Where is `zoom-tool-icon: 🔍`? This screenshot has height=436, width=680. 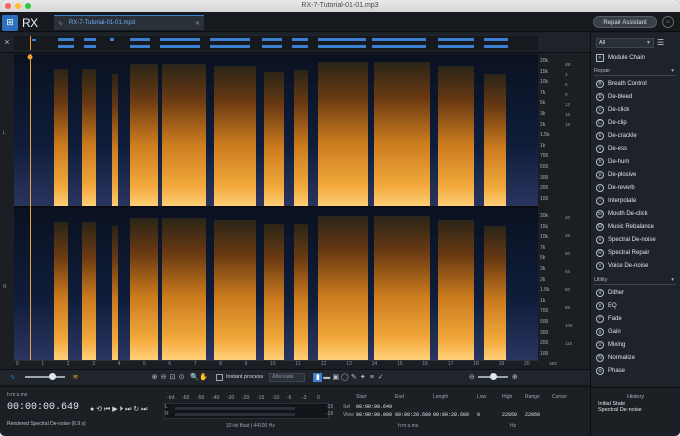
zoom-tool-icon: 🔍 is located at coordinates (194, 377).